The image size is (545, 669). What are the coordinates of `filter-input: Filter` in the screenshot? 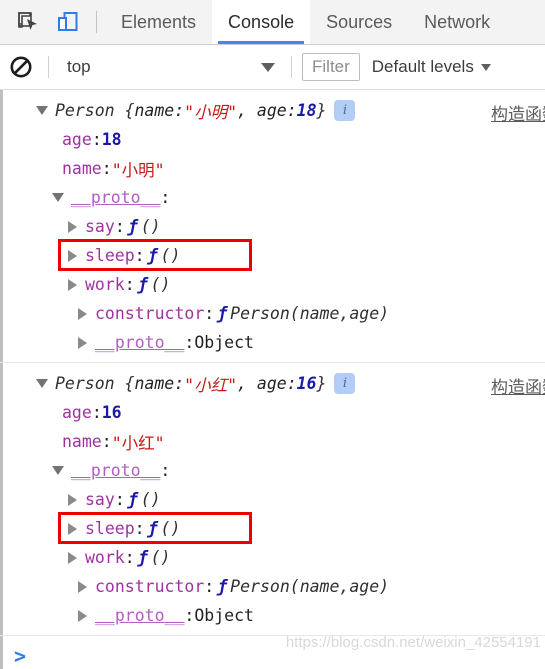 It's located at (331, 67).